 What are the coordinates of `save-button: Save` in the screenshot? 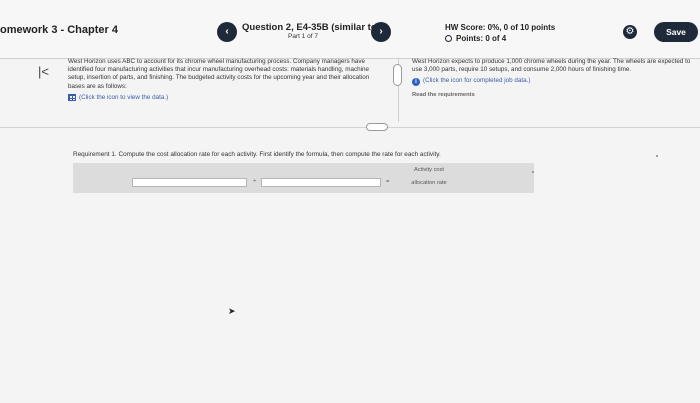 It's located at (676, 32).